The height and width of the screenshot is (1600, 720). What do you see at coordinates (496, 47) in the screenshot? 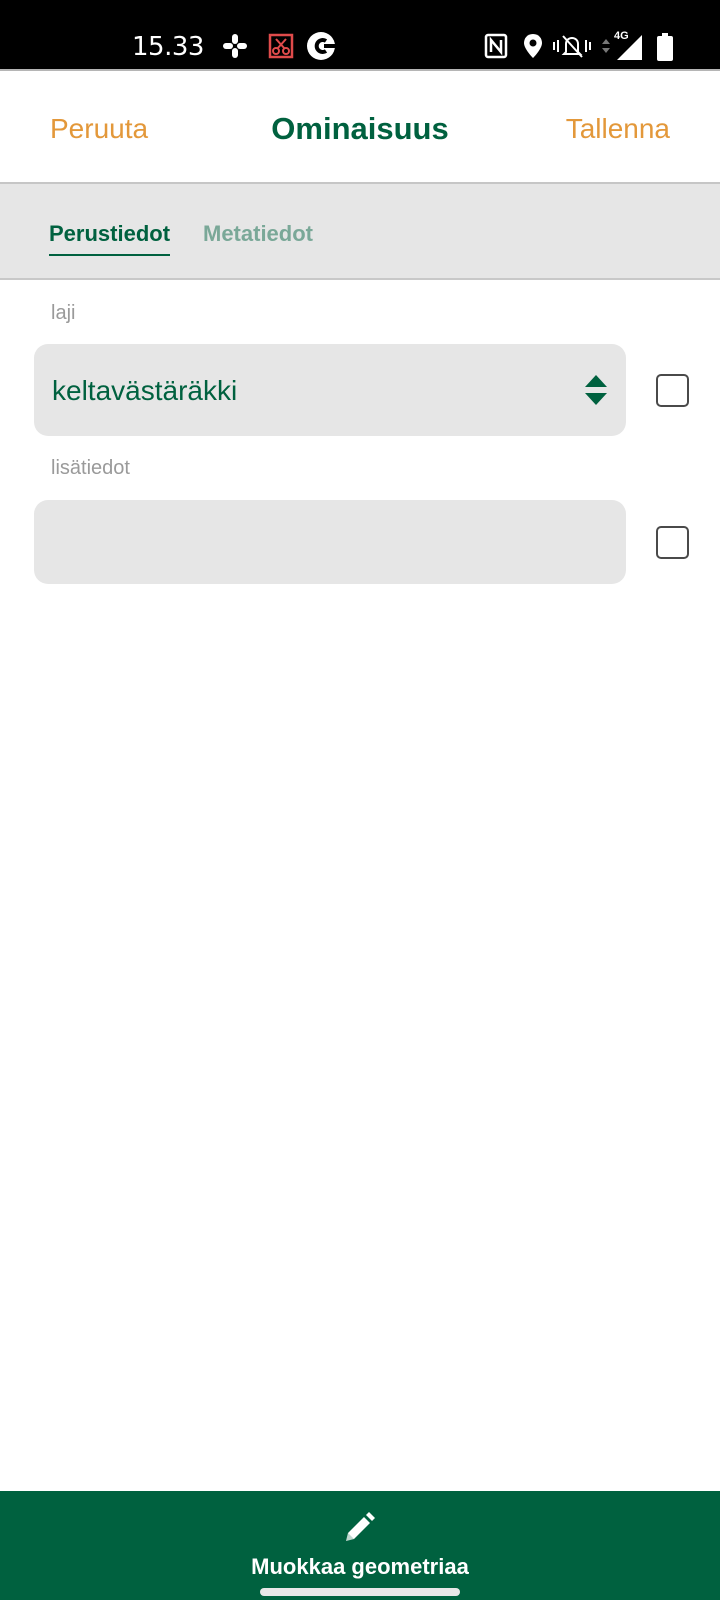
I see `nfc-icon` at bounding box center [496, 47].